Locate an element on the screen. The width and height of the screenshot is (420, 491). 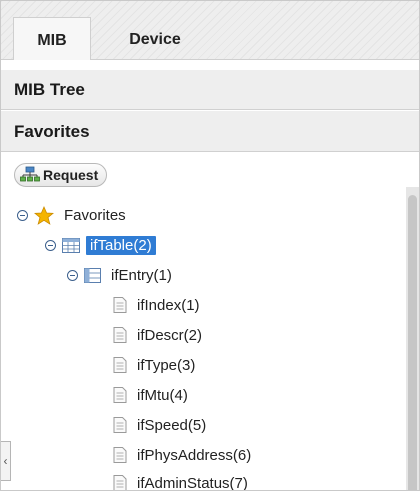
tree-leaf: ifPhysAddress(6) is located at coordinates (184, 455).